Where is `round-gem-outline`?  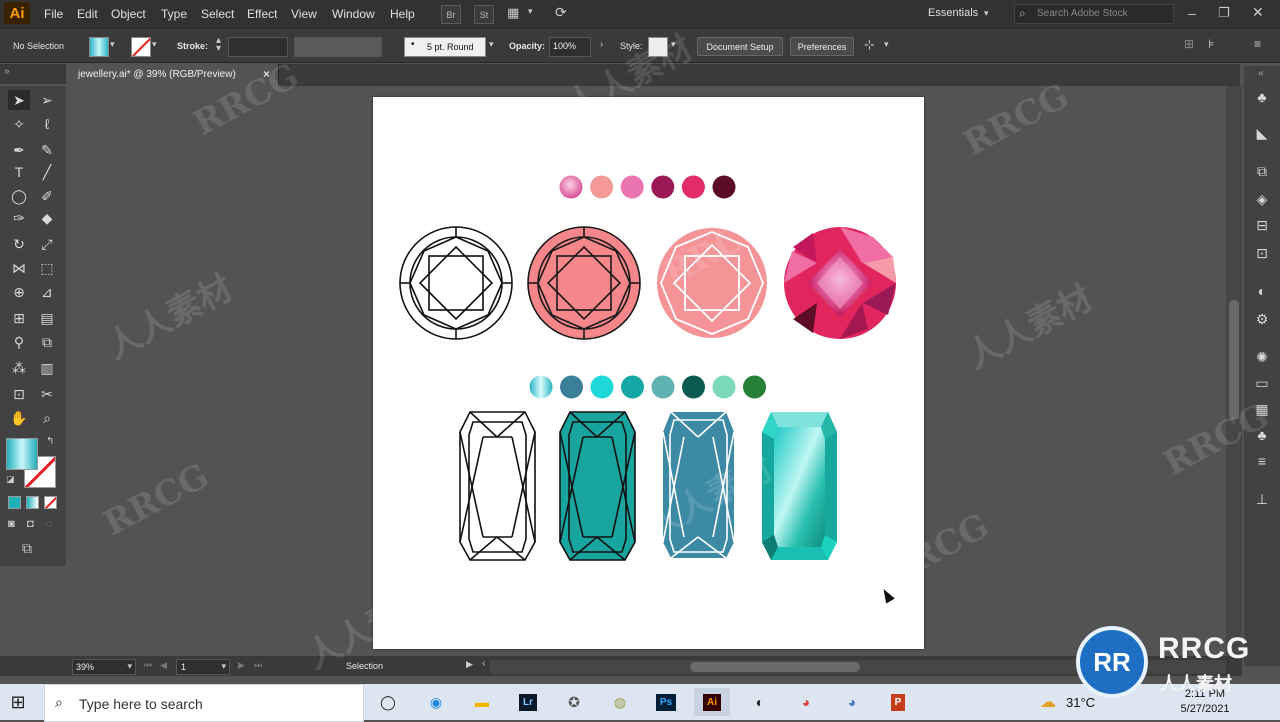 round-gem-outline is located at coordinates (456, 283).